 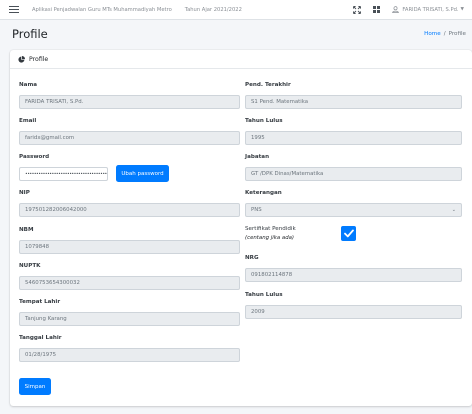 What do you see at coordinates (129, 210) in the screenshot?
I see `nip-field: 197501282006042000` at bounding box center [129, 210].